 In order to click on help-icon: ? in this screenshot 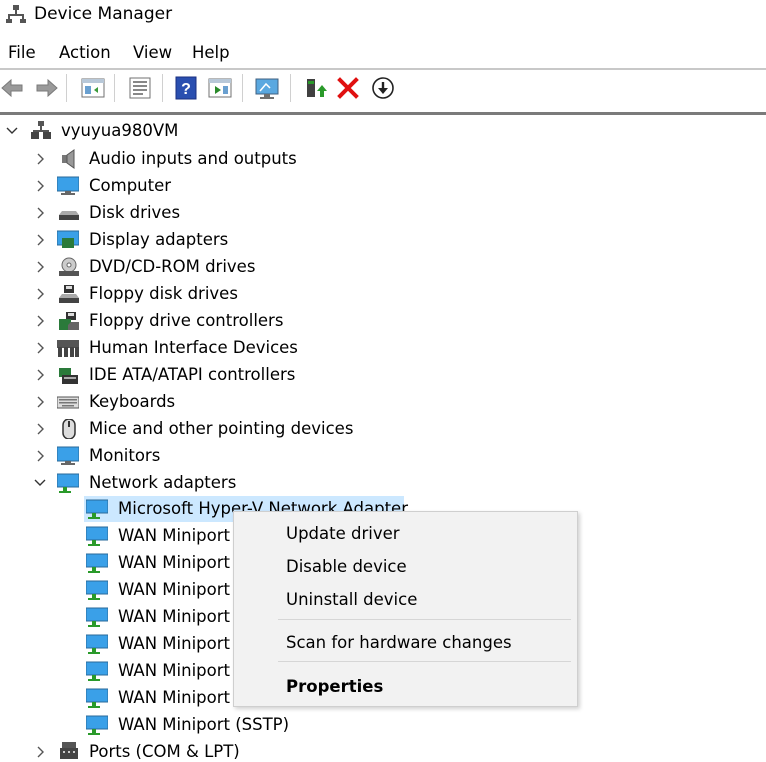, I will do `click(186, 88)`.